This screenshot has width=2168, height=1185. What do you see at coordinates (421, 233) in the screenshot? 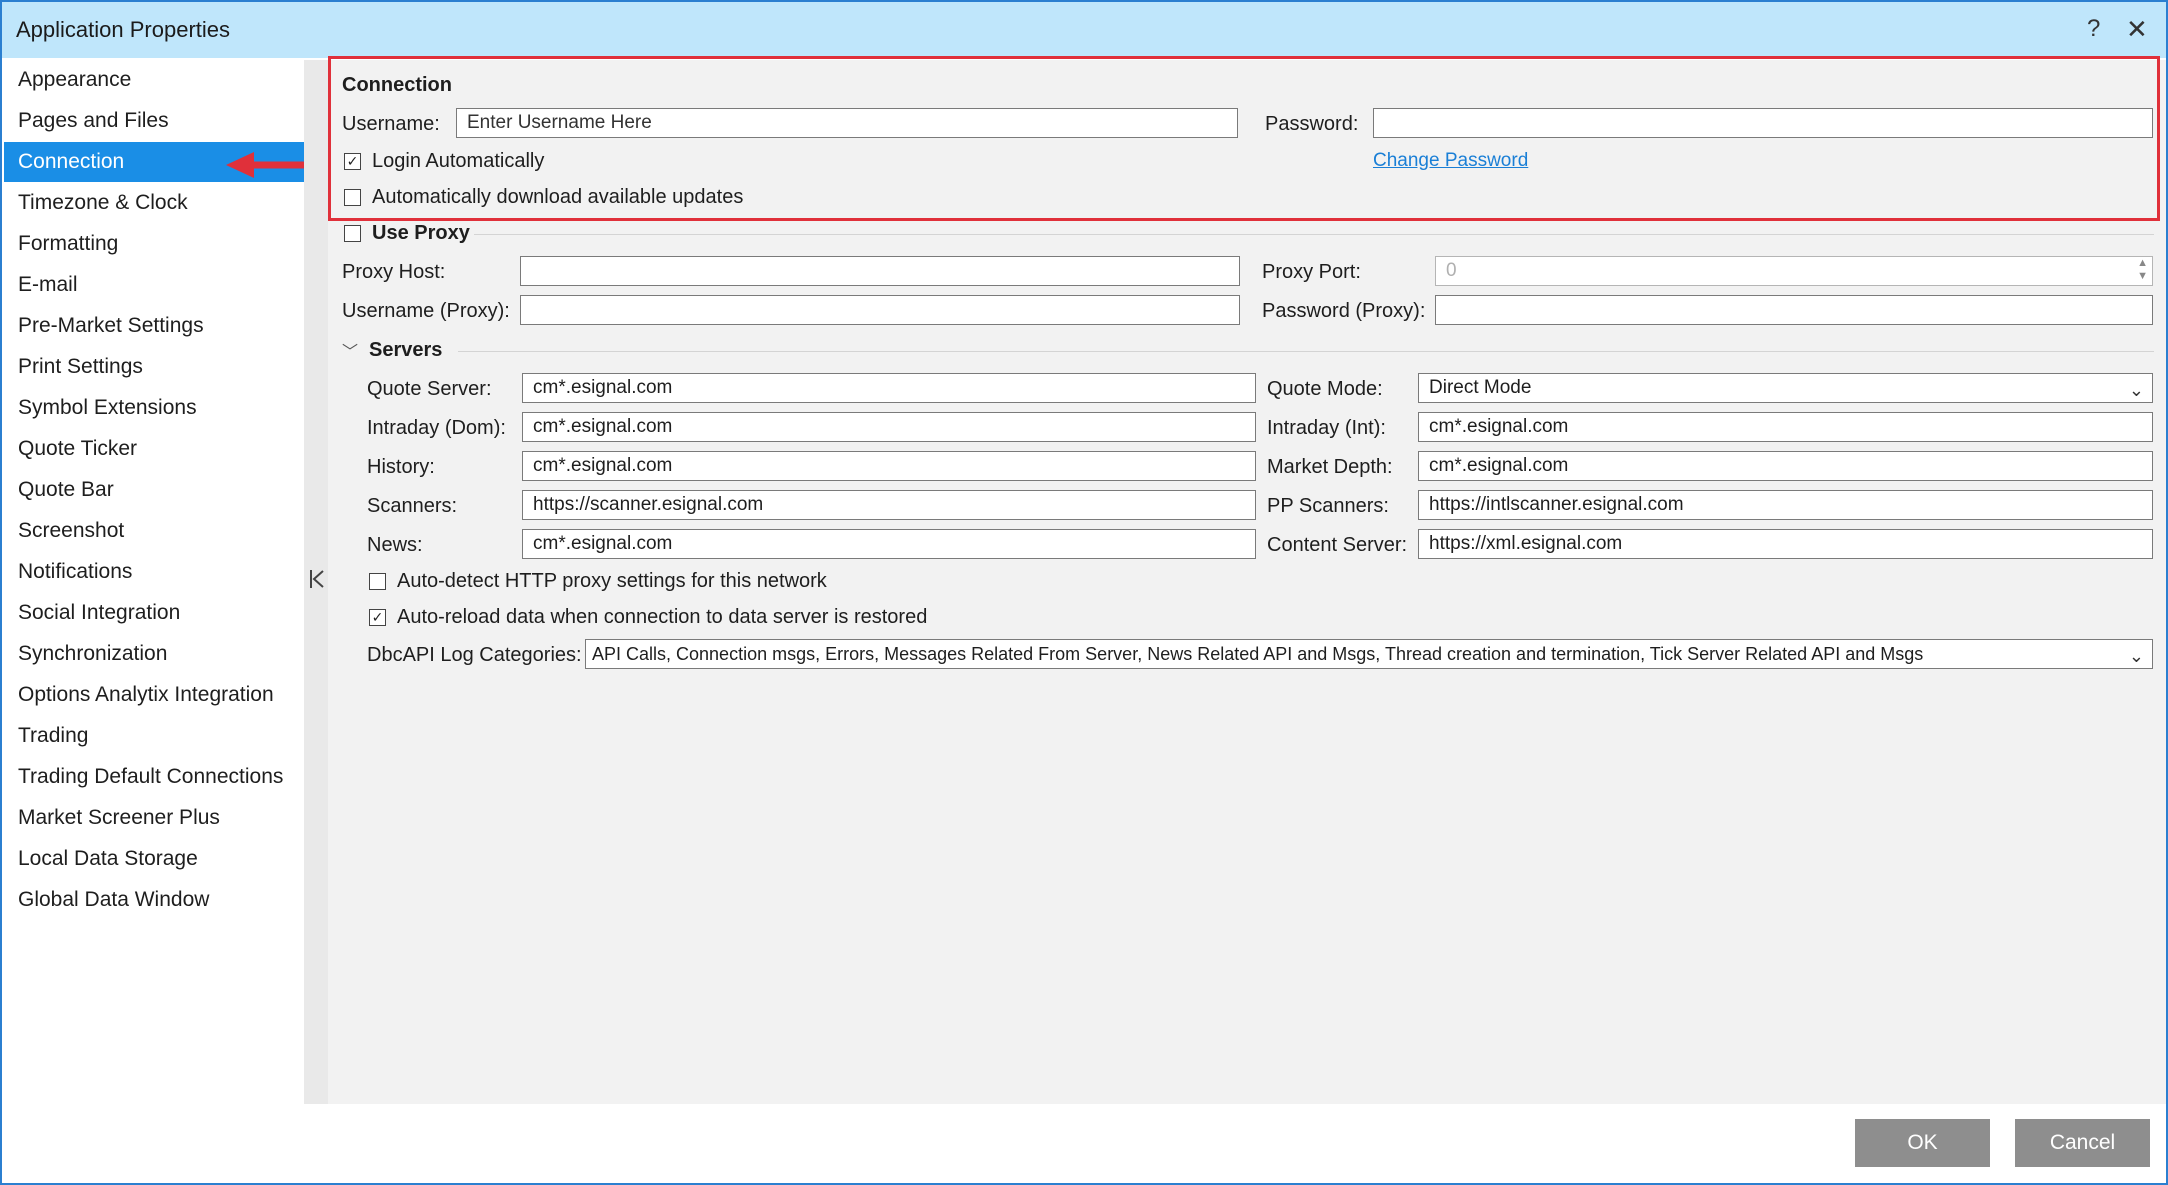
I see `use-proxy-label: Use Proxy` at bounding box center [421, 233].